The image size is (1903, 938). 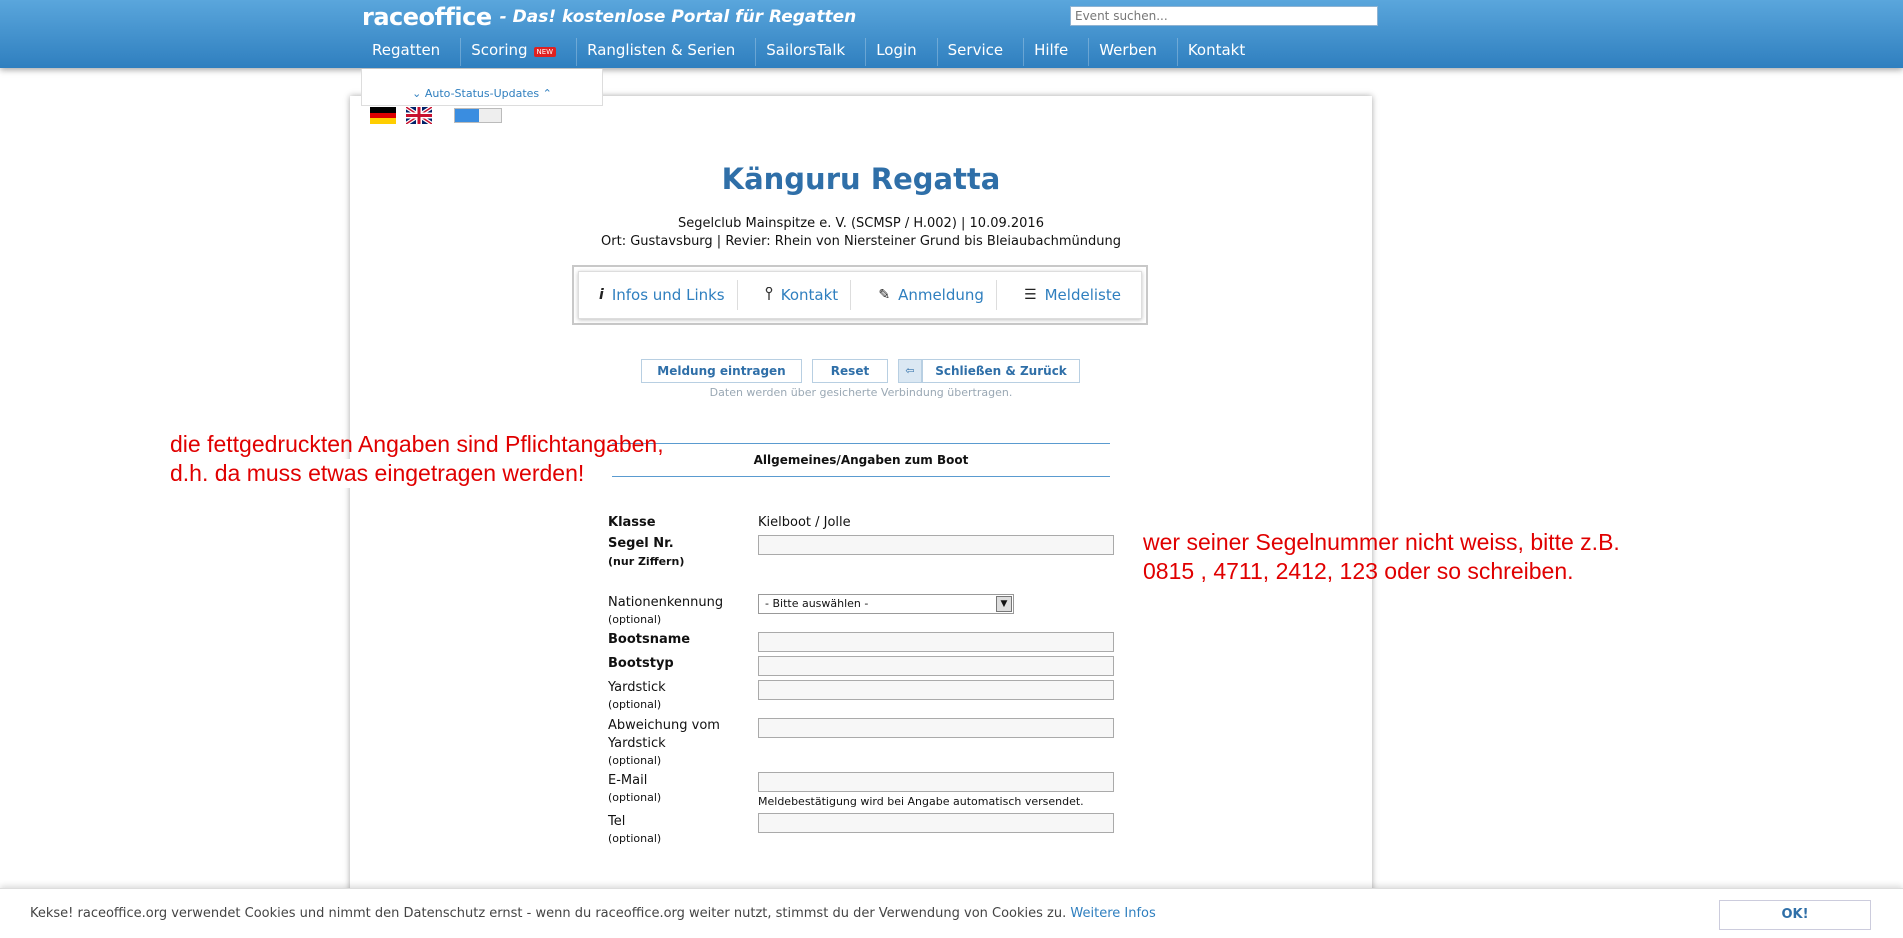 I want to click on yardstick-input, so click(x=936, y=690).